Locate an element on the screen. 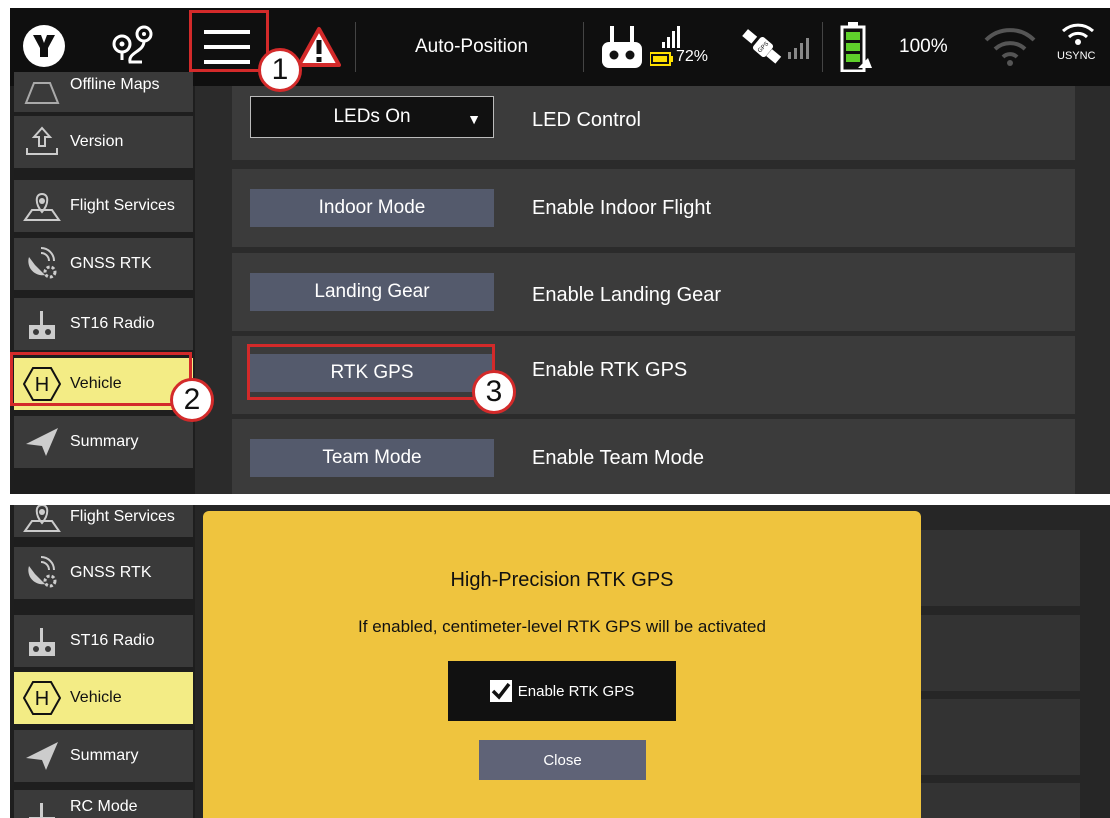 The width and height of the screenshot is (1110, 818). settings-row-landing-gear: Landing Gear Enable Landing Gear is located at coordinates (653, 292).